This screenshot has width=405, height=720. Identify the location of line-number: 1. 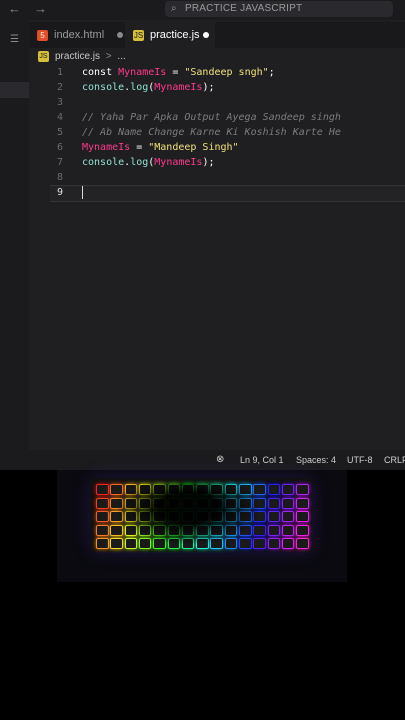
(59, 72).